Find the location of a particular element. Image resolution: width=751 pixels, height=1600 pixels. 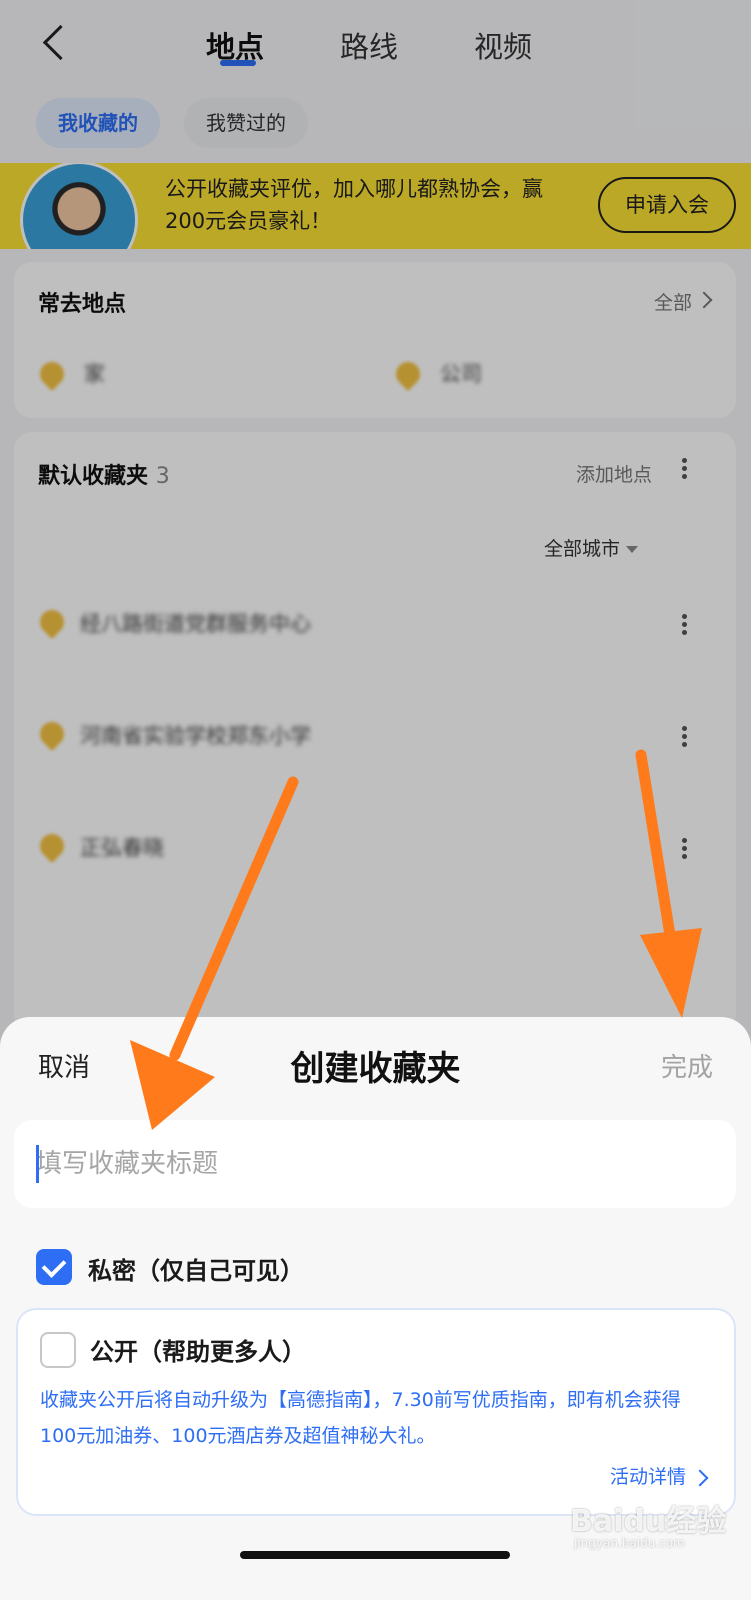

private-checkbox is located at coordinates (54, 1267).